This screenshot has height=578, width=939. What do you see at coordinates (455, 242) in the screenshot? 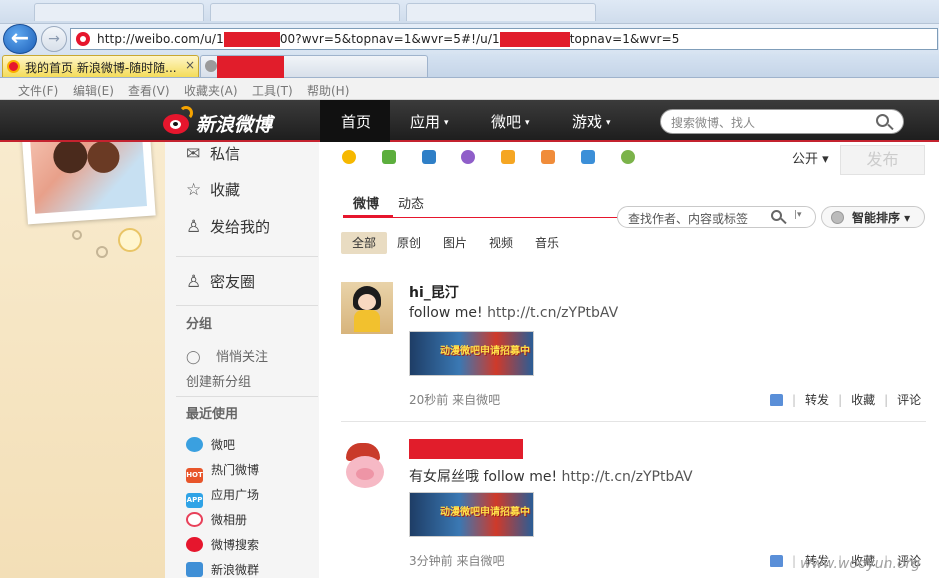
I see `filter-images: 图片` at bounding box center [455, 242].